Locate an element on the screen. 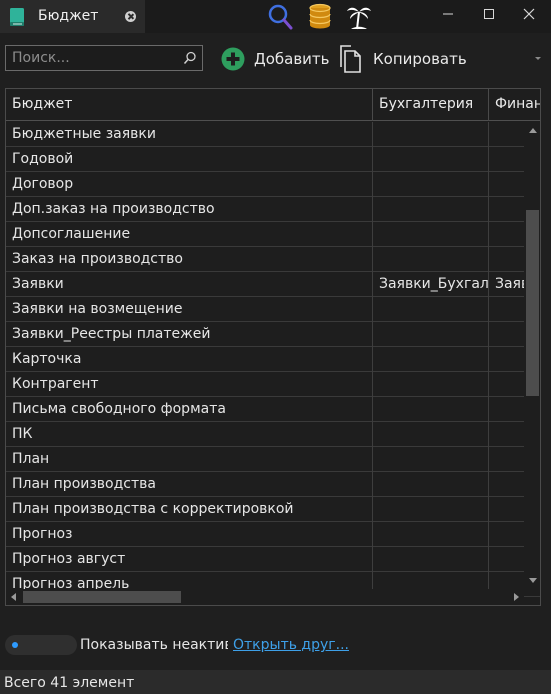 The height and width of the screenshot is (694, 551). maximize-icon is located at coordinates (489, 15).